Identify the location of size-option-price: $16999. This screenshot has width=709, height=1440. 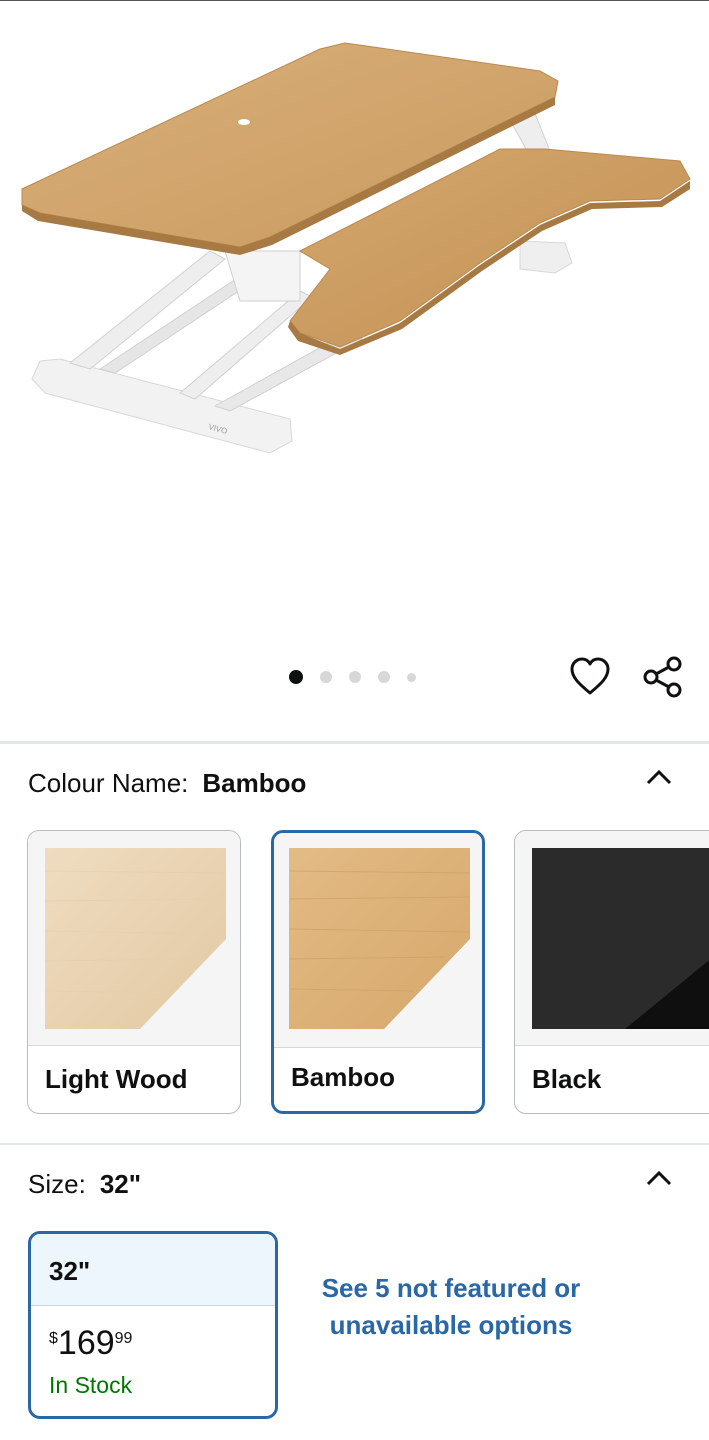
(90, 1343).